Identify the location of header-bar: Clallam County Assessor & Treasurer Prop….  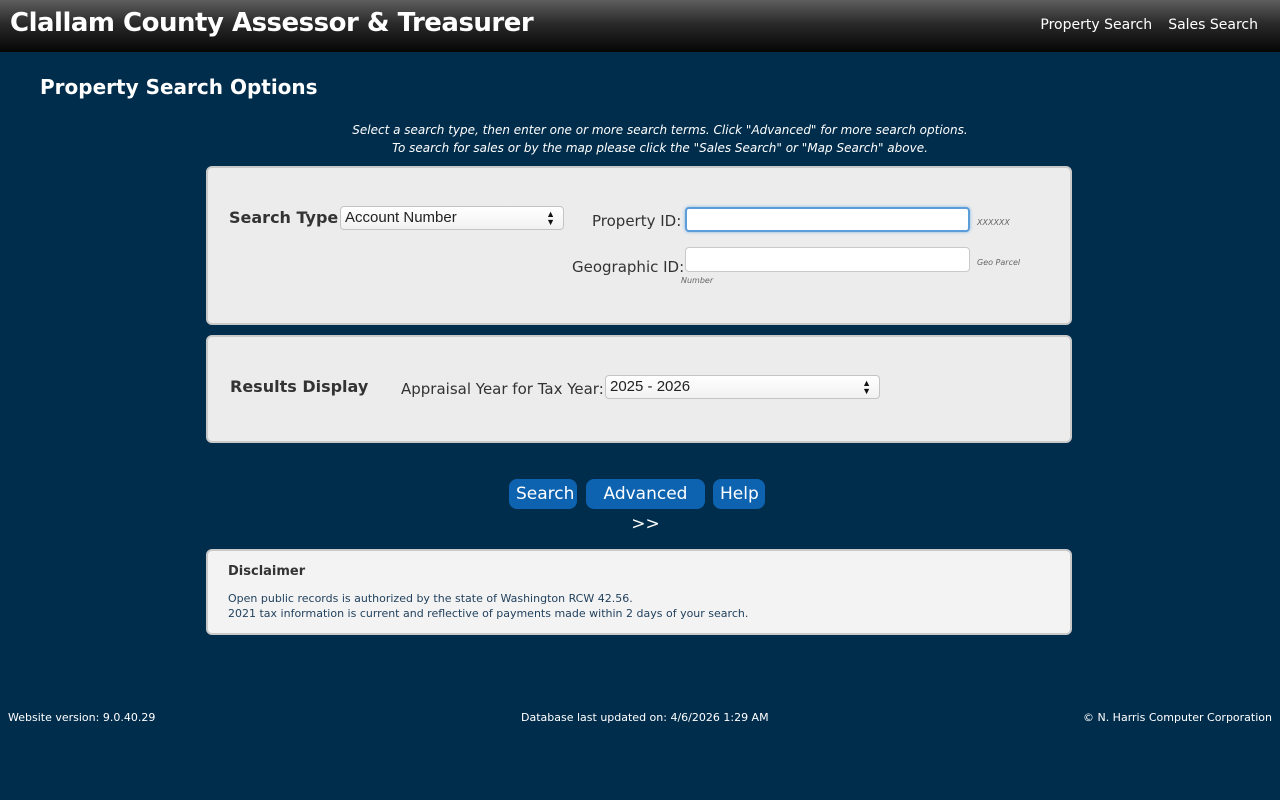
(640, 26).